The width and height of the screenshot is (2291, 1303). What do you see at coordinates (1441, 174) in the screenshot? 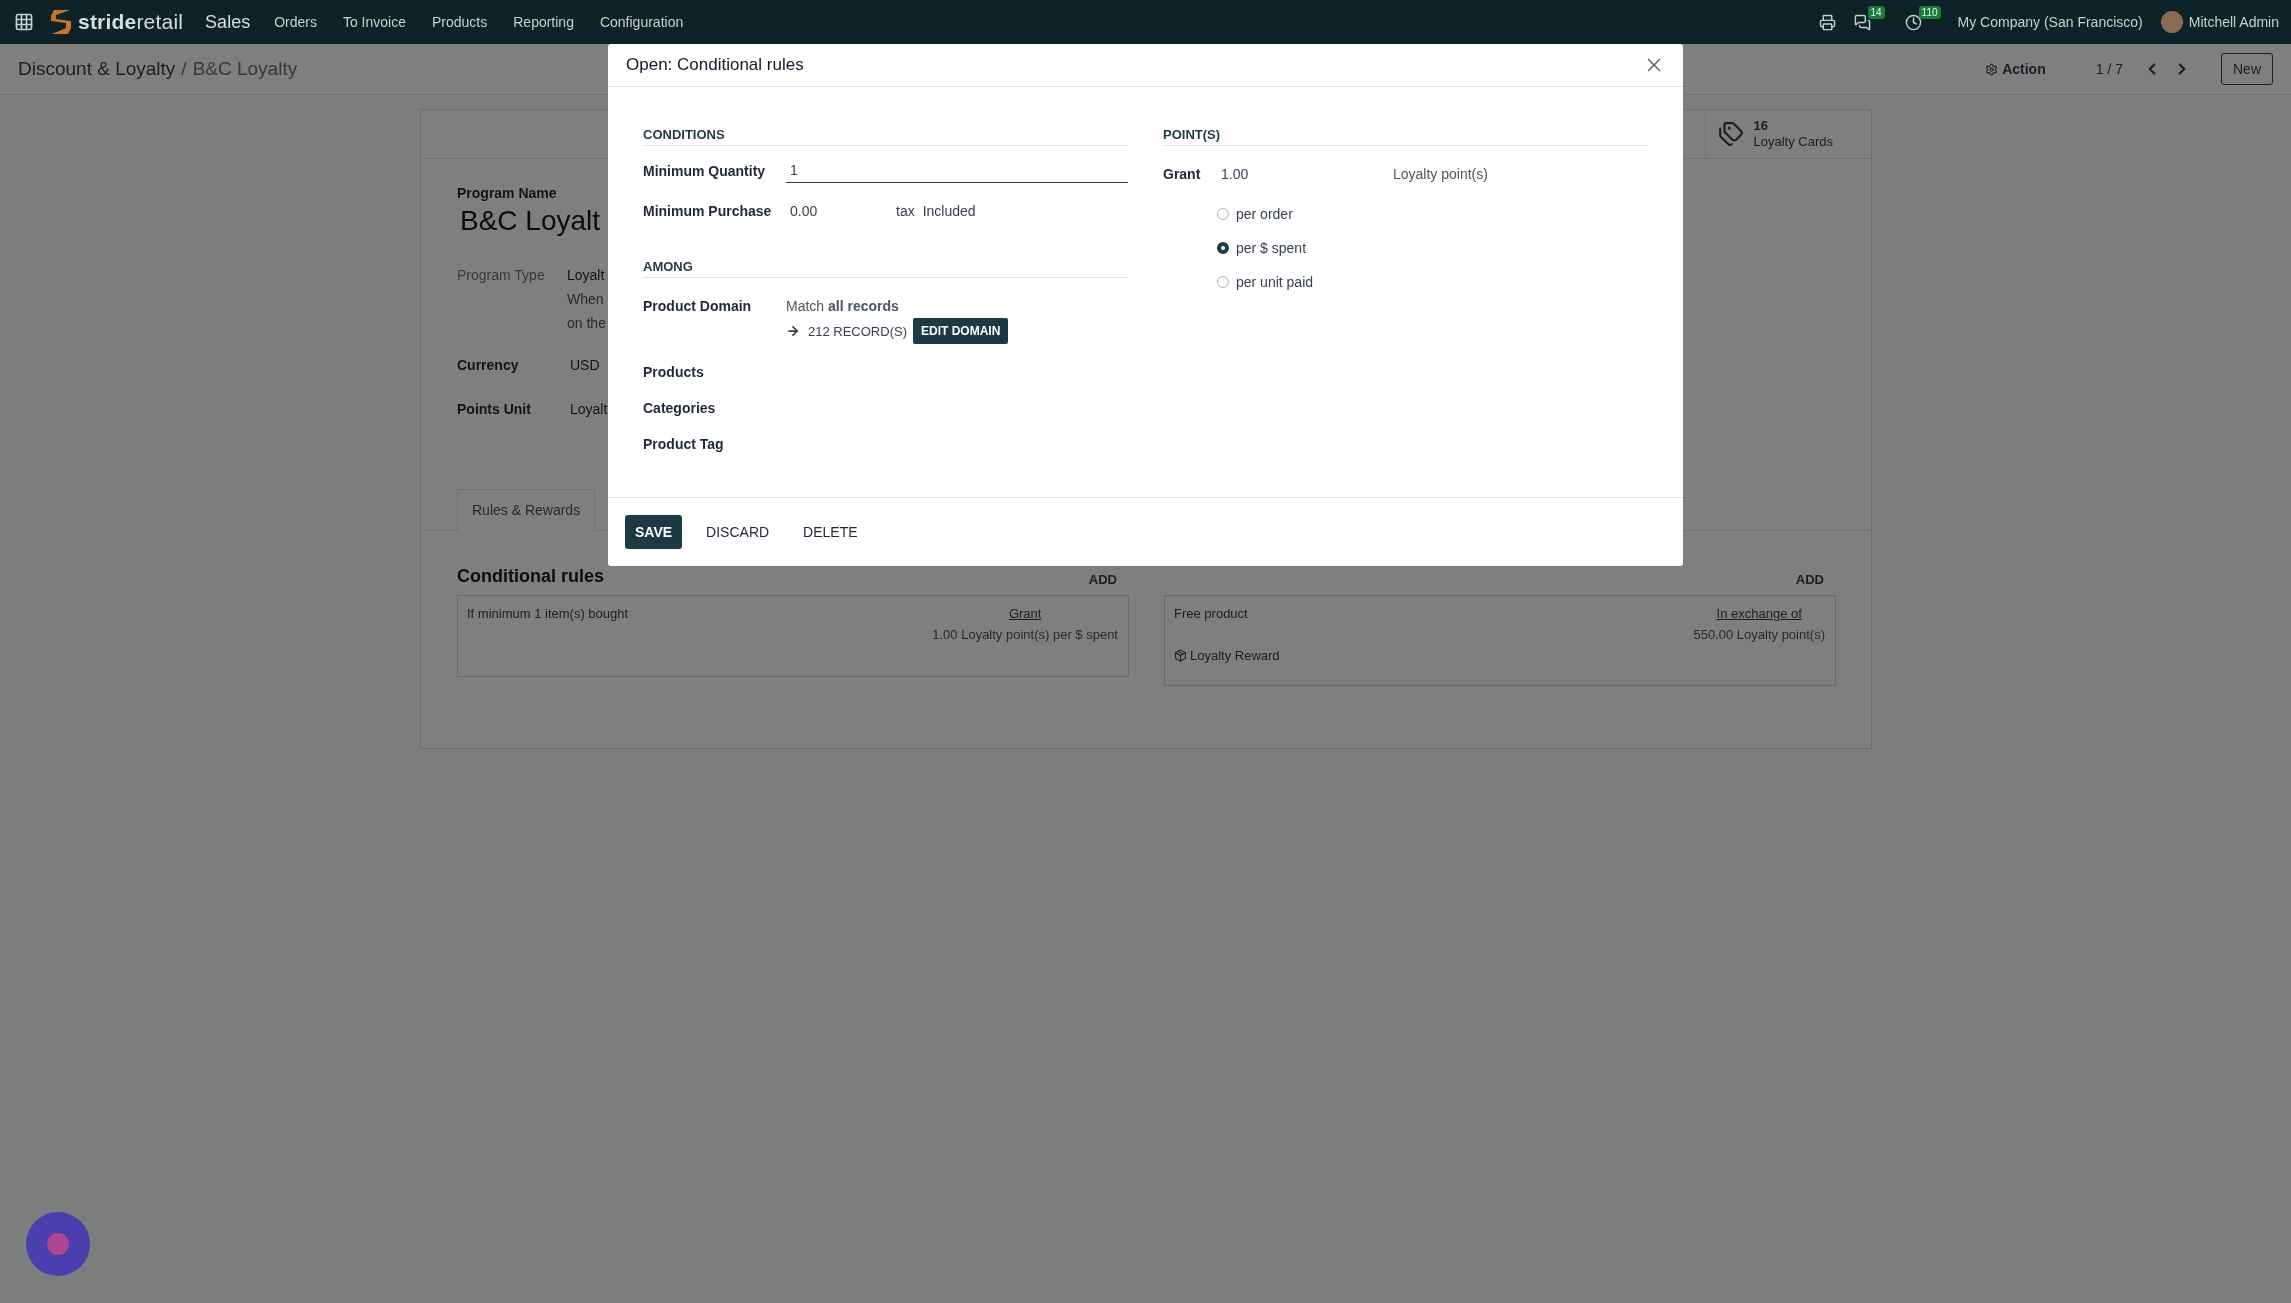
I see `points-unit: Loyalty point(s)` at bounding box center [1441, 174].